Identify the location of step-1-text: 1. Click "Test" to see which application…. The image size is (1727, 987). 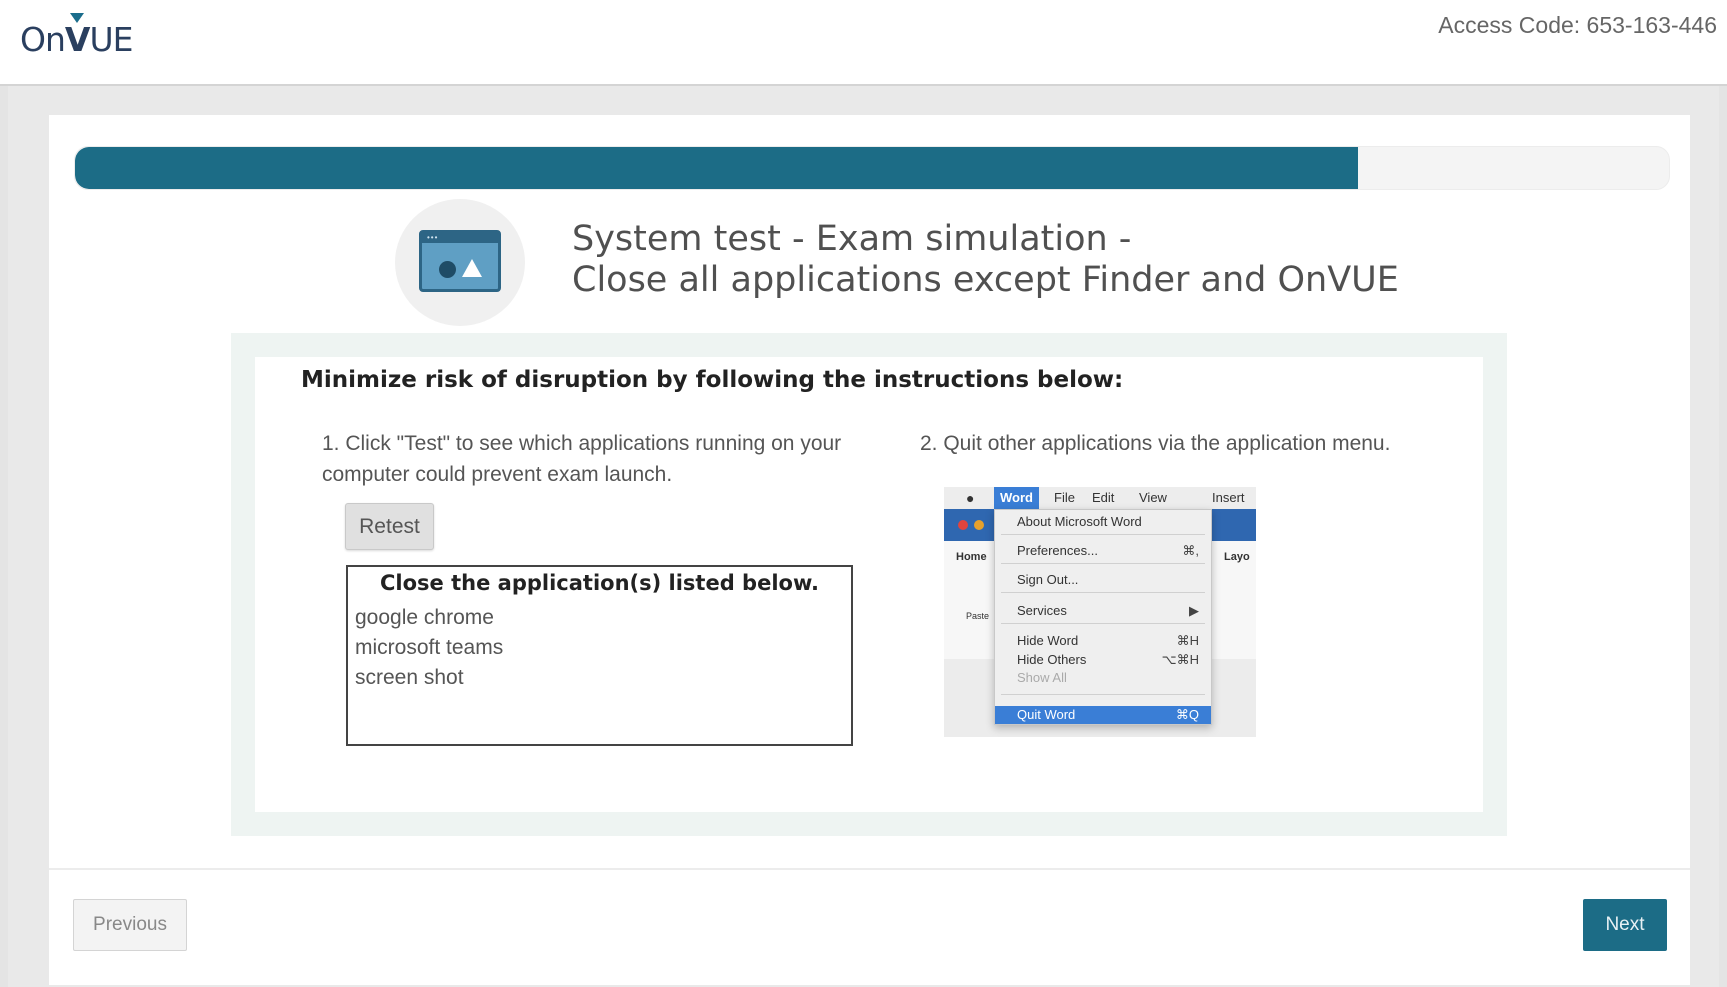
(582, 459).